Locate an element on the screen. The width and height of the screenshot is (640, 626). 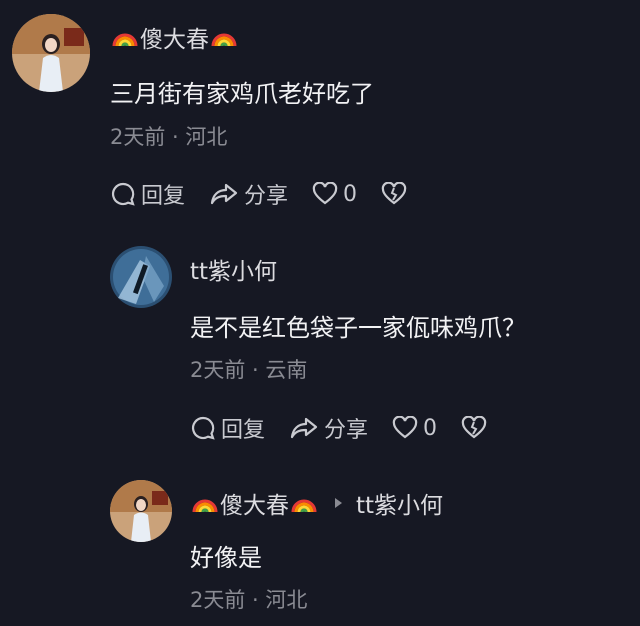
author-name: tt紫小何 is located at coordinates (234, 272).